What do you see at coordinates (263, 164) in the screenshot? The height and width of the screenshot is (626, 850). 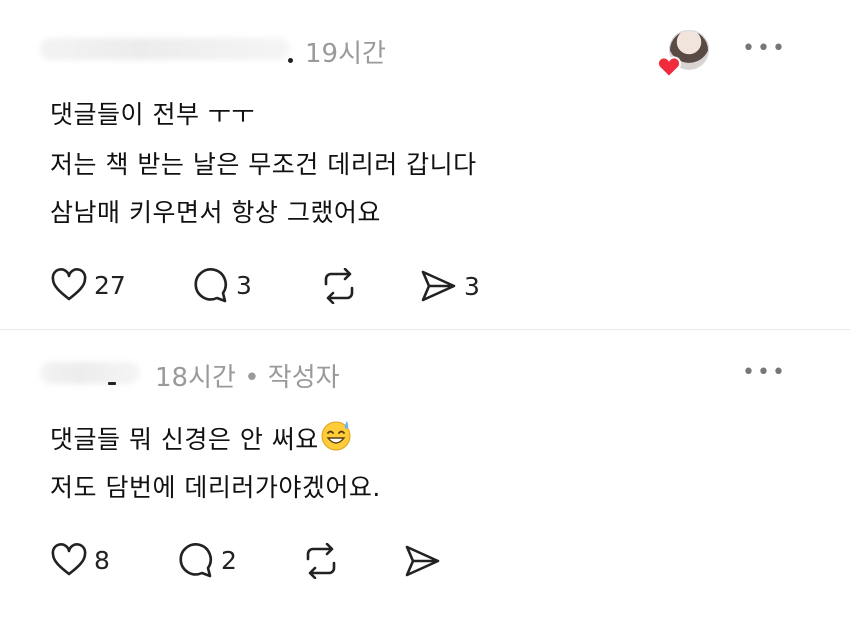 I see `comment-text-line: 저는 책 받는 날은 무조건 데리러 갑니다` at bounding box center [263, 164].